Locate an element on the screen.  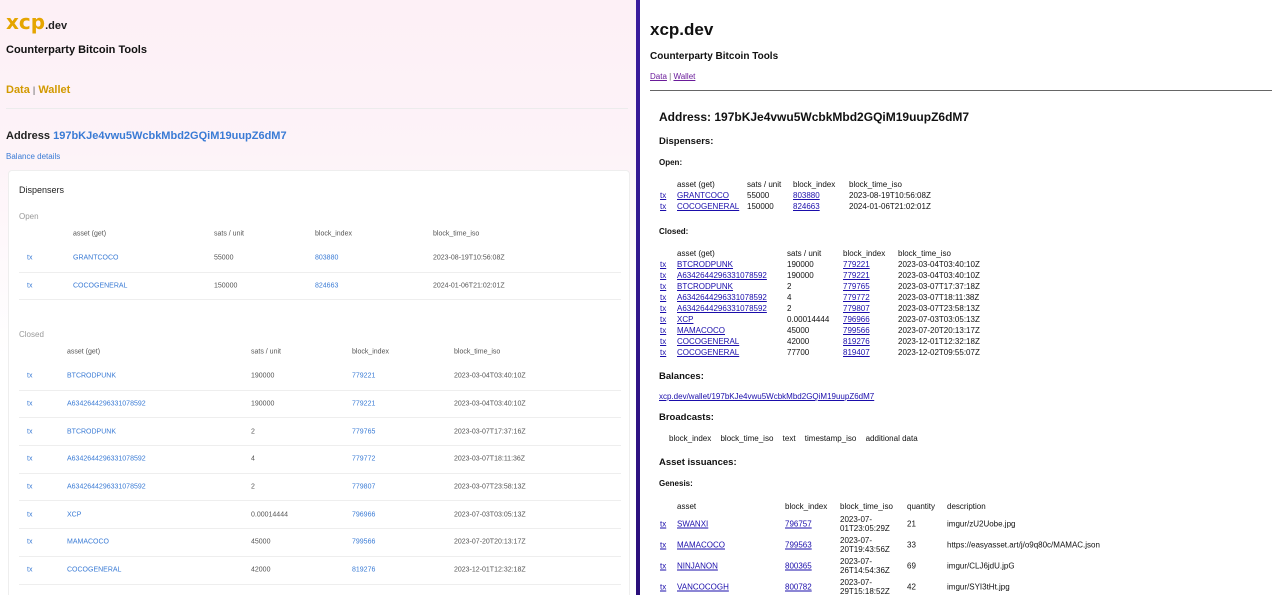
logo-suffix: .dev is located at coordinates (56, 26).